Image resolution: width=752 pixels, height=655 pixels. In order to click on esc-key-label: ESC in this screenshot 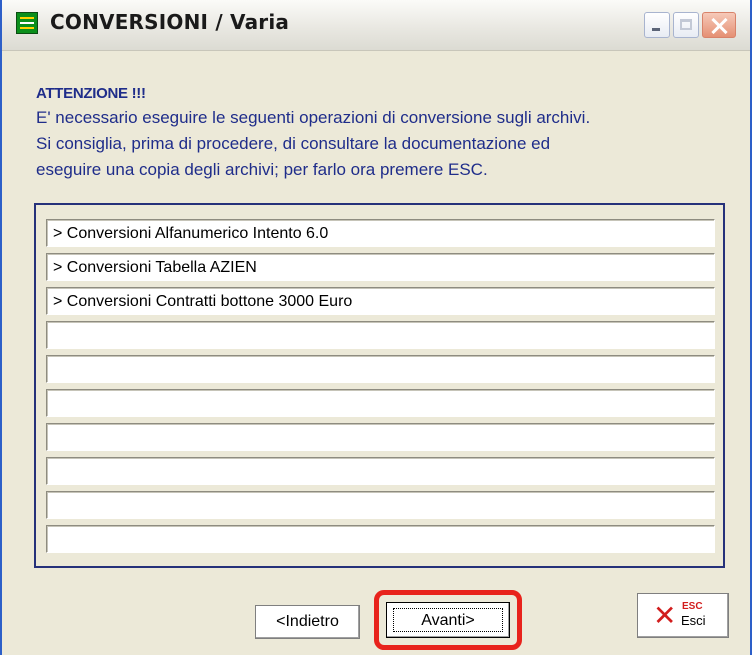, I will do `click(692, 606)`.